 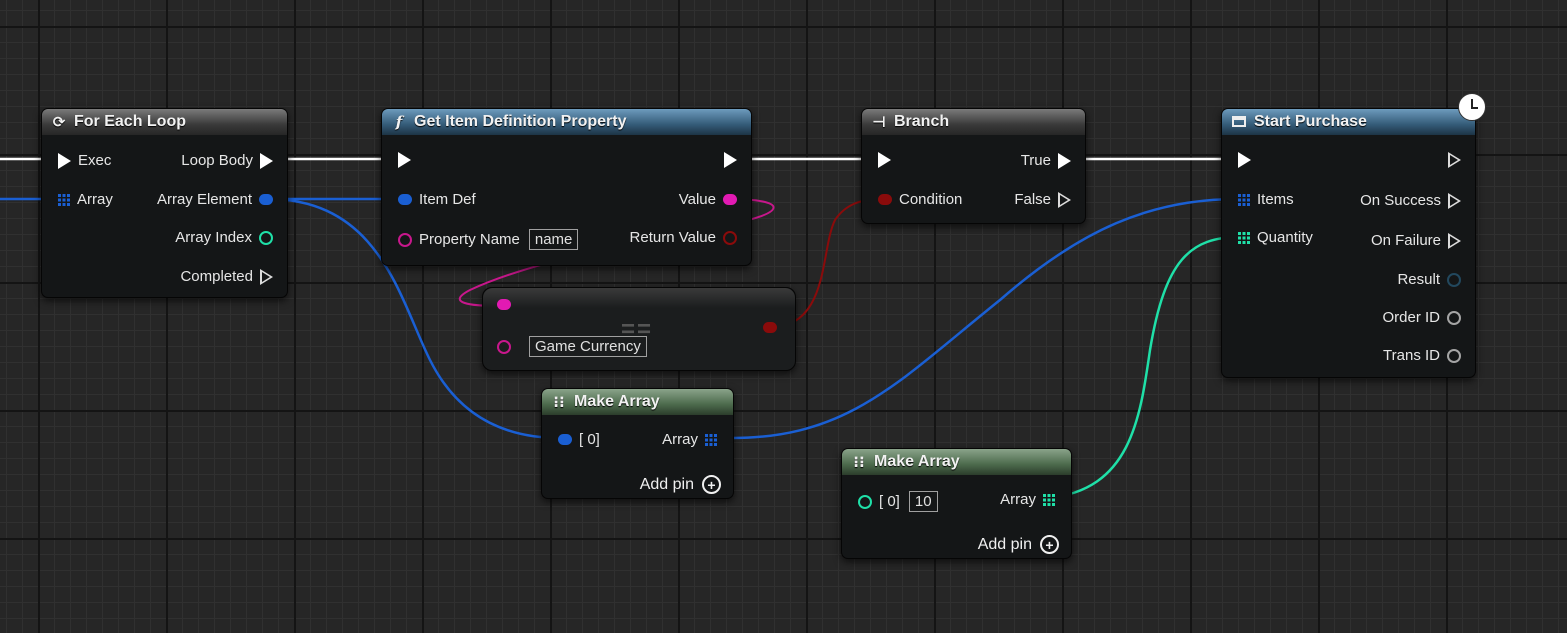 I want to click on equals-node: == Game Currency, so click(x=639, y=329).